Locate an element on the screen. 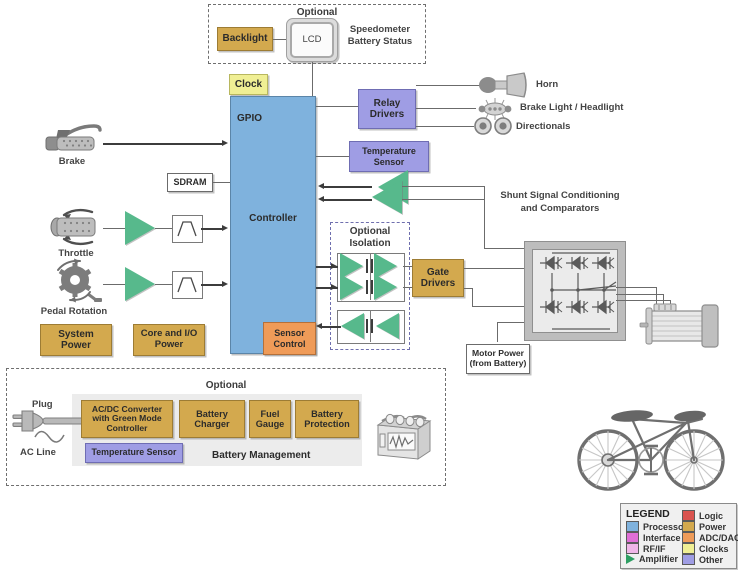 The width and height of the screenshot is (738, 570). iso-amp-fb-right is located at coordinates (387, 326).